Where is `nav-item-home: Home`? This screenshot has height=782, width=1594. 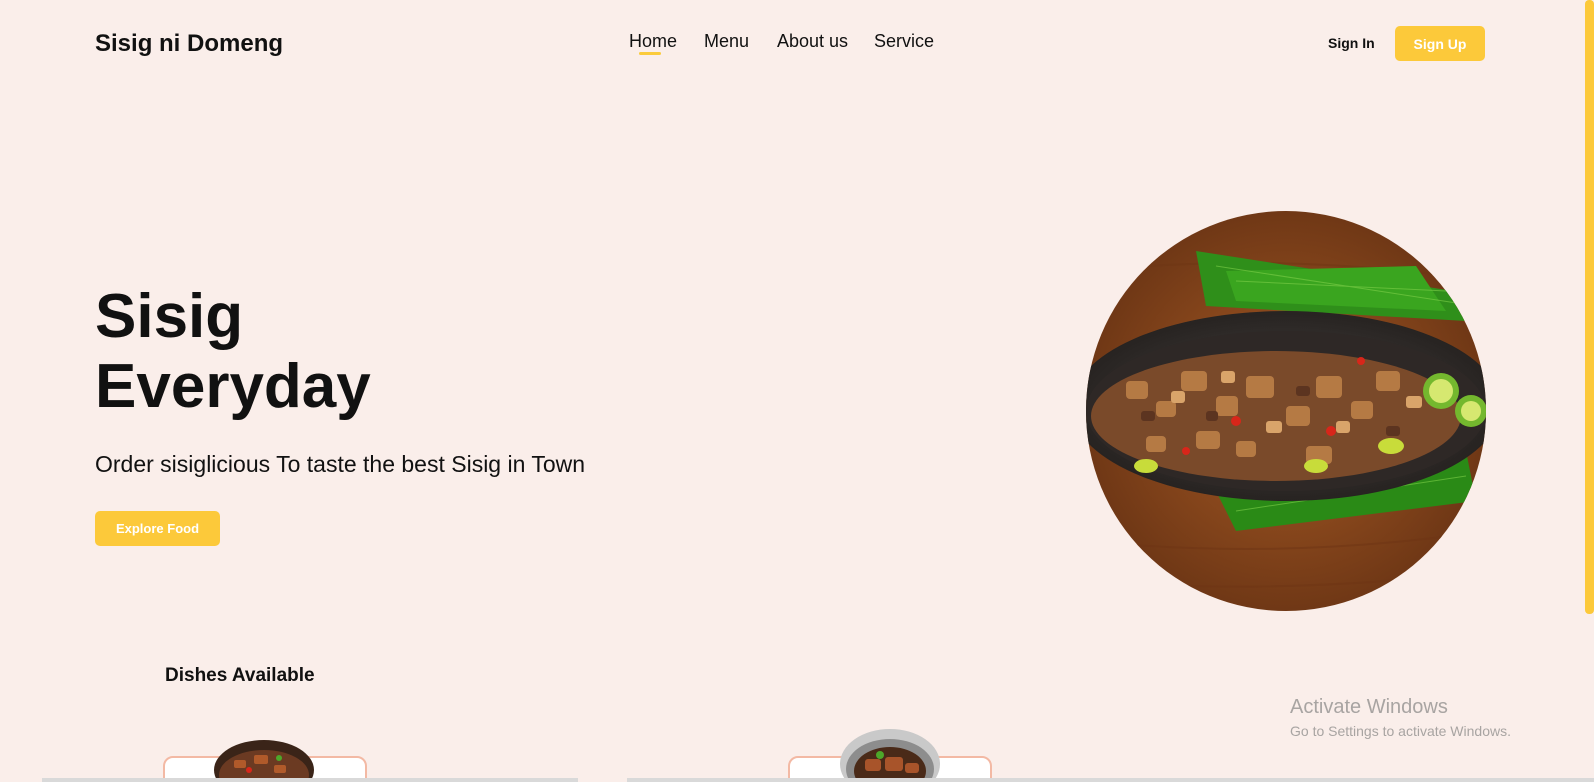 nav-item-home: Home is located at coordinates (653, 41).